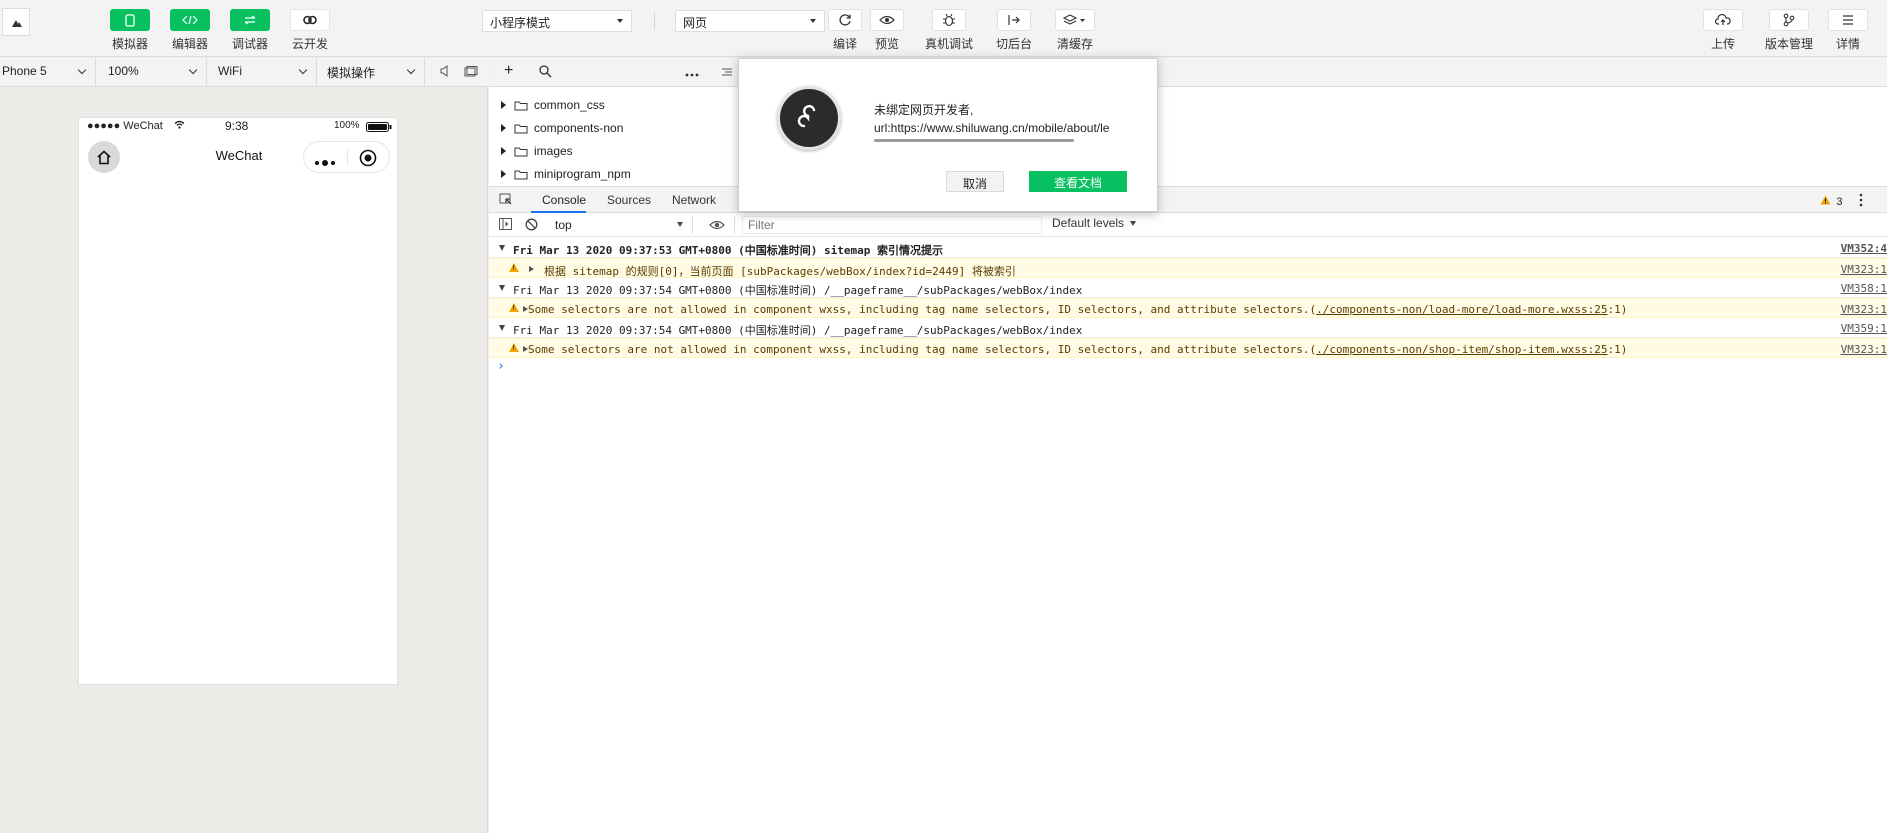 The width and height of the screenshot is (1887, 833). I want to click on real-device-debug-button: 真机调试, so click(949, 30).